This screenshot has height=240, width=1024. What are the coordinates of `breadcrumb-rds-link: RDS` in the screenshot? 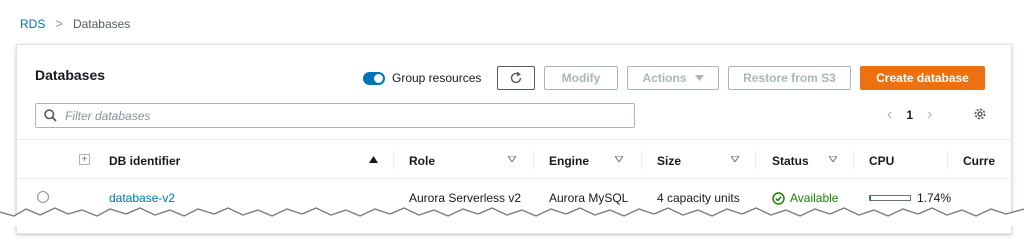 It's located at (32, 24).